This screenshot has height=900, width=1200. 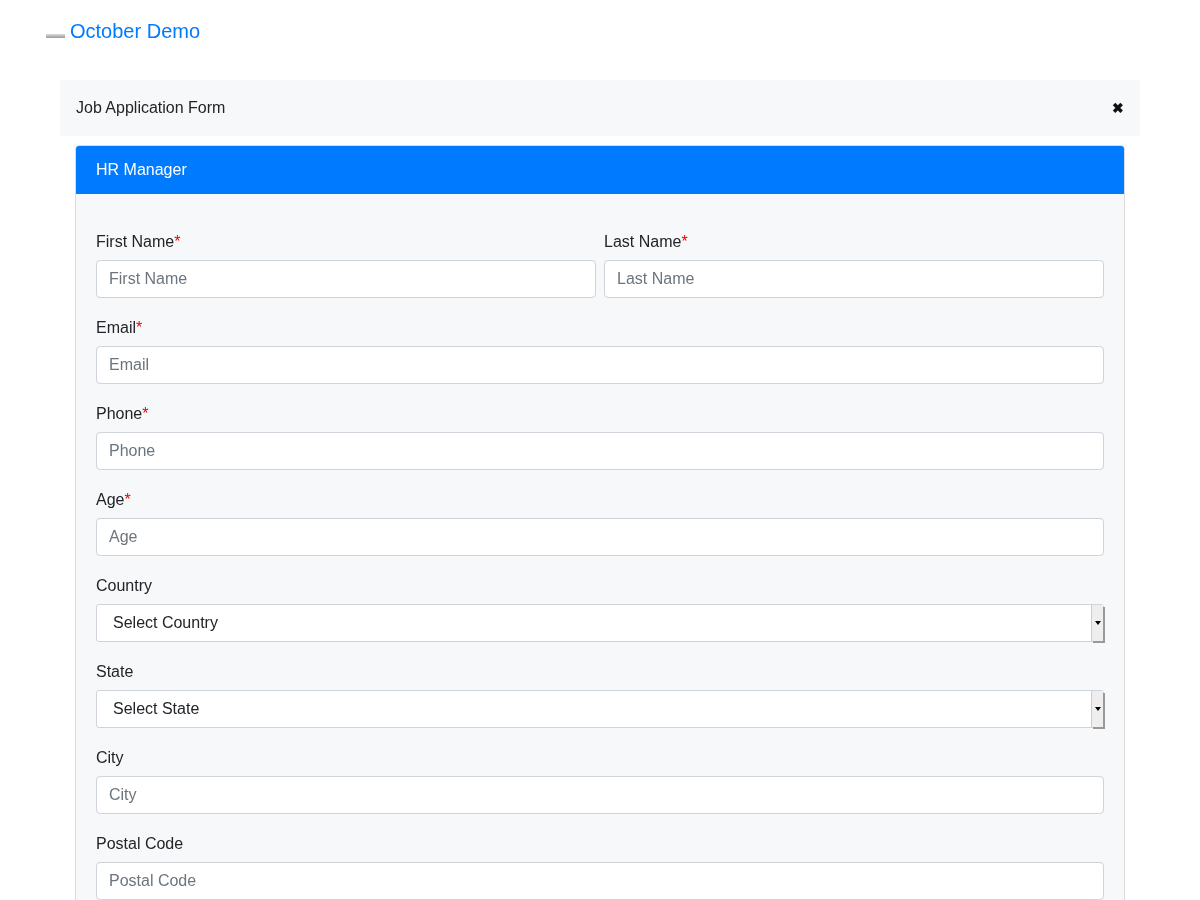 What do you see at coordinates (600, 451) in the screenshot?
I see `text-field: Phone` at bounding box center [600, 451].